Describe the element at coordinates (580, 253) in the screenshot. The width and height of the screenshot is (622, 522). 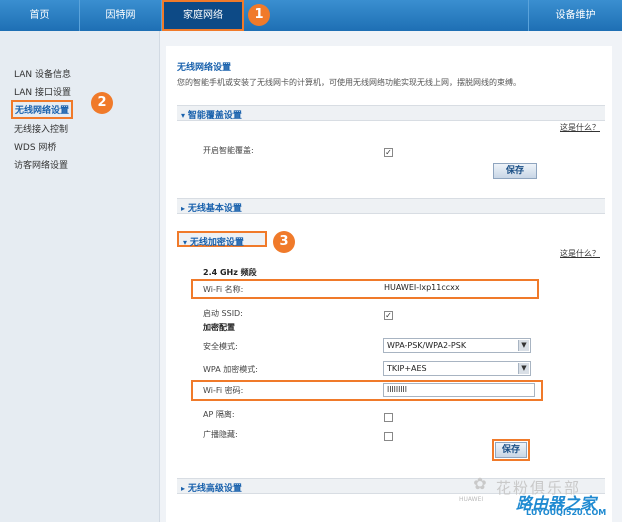
I see `encryption-help-link: 这是什么？` at that location.